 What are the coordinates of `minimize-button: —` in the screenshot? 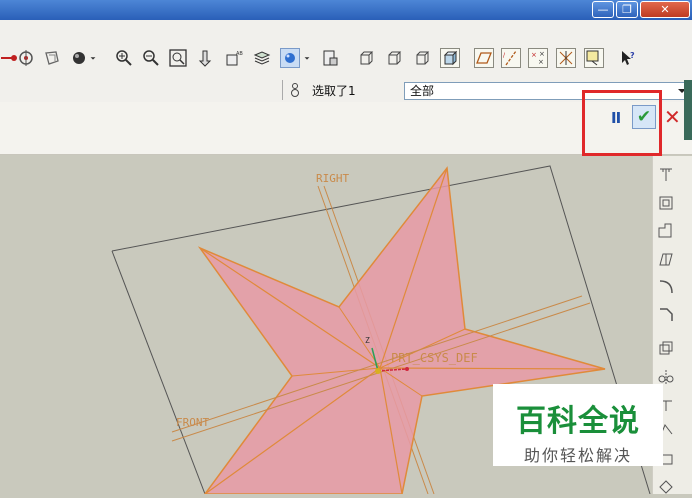 It's located at (603, 9).